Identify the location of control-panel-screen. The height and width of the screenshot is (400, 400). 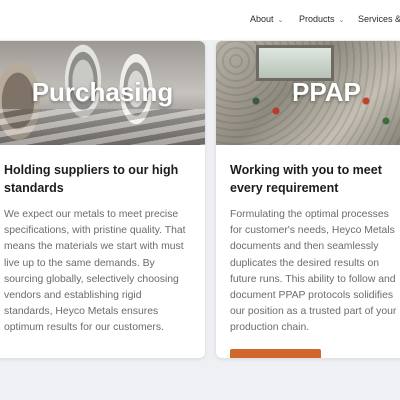
(295, 63).